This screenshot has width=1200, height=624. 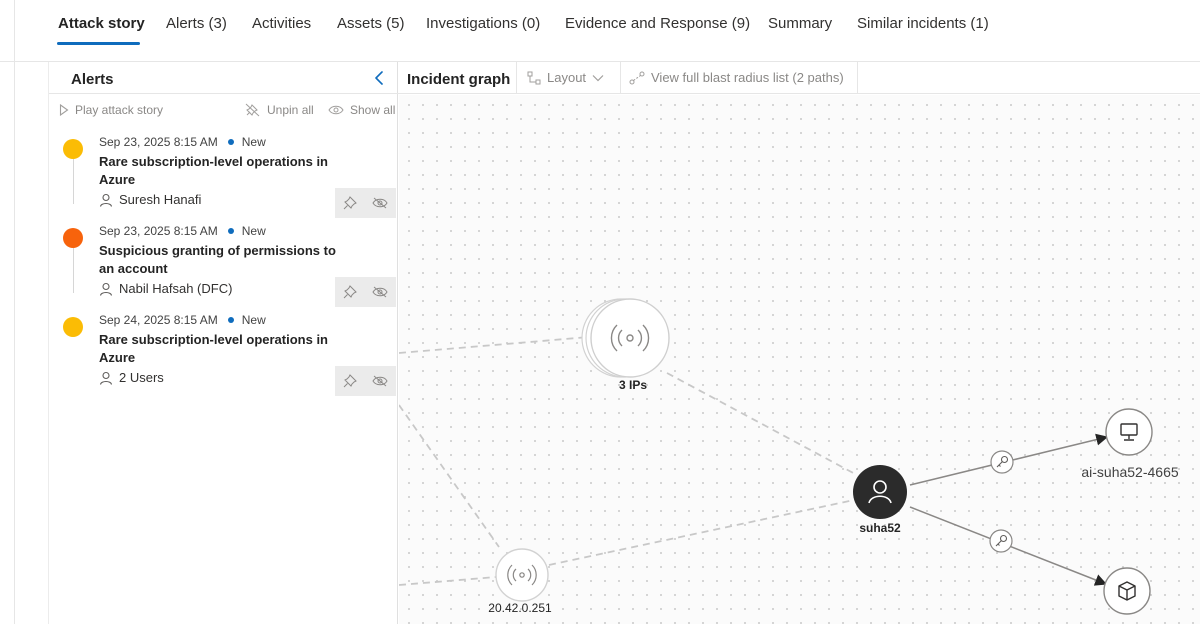 What do you see at coordinates (1127, 591) in the screenshot?
I see `resource-node` at bounding box center [1127, 591].